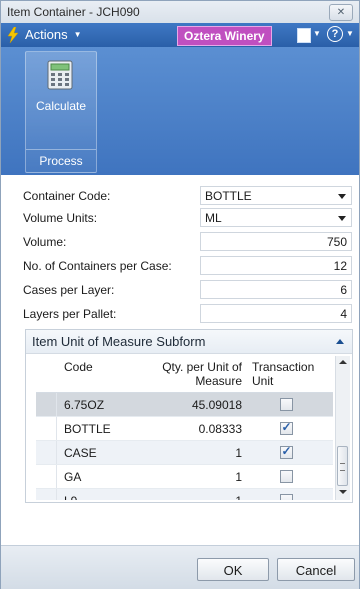 Image resolution: width=360 pixels, height=589 pixels. I want to click on lightning-bolt-icon, so click(13, 35).